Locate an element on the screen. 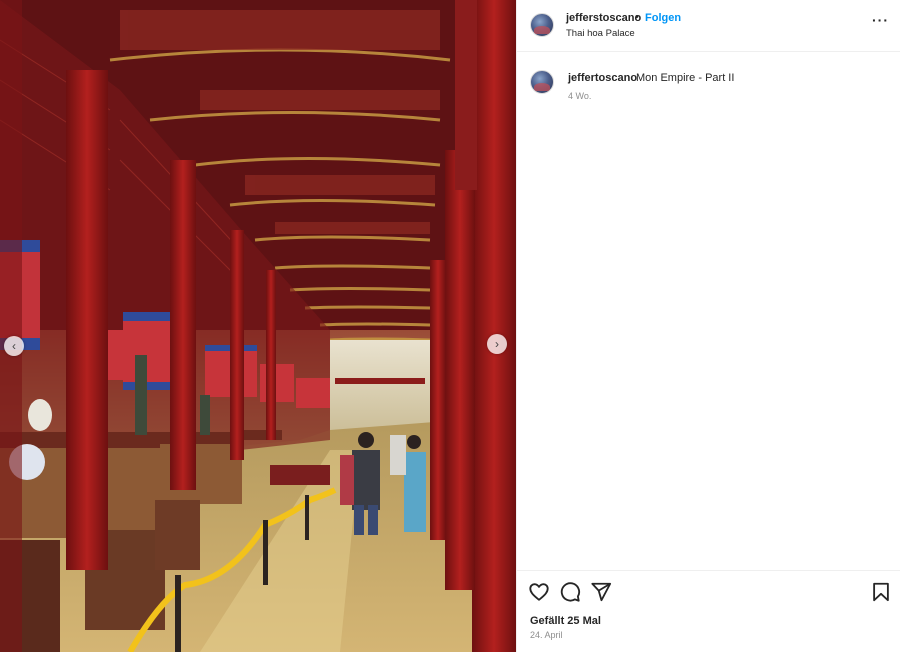  previous-photo-button: ‹ is located at coordinates (14, 346).